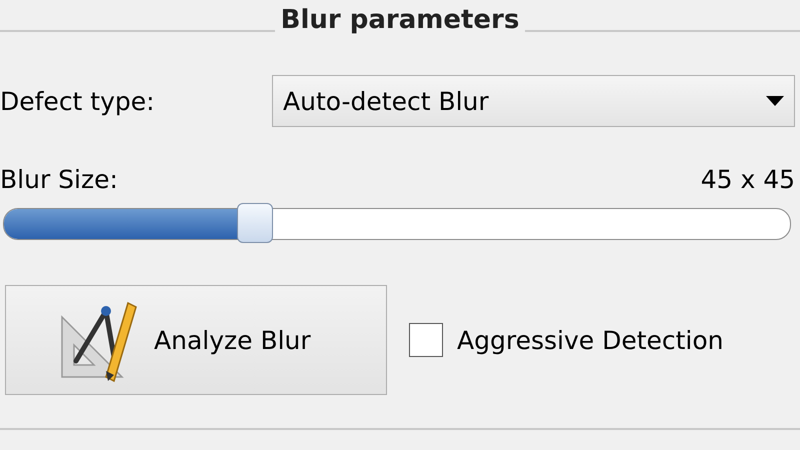 The image size is (800, 450). I want to click on defect-type-label: Defect type:, so click(78, 101).